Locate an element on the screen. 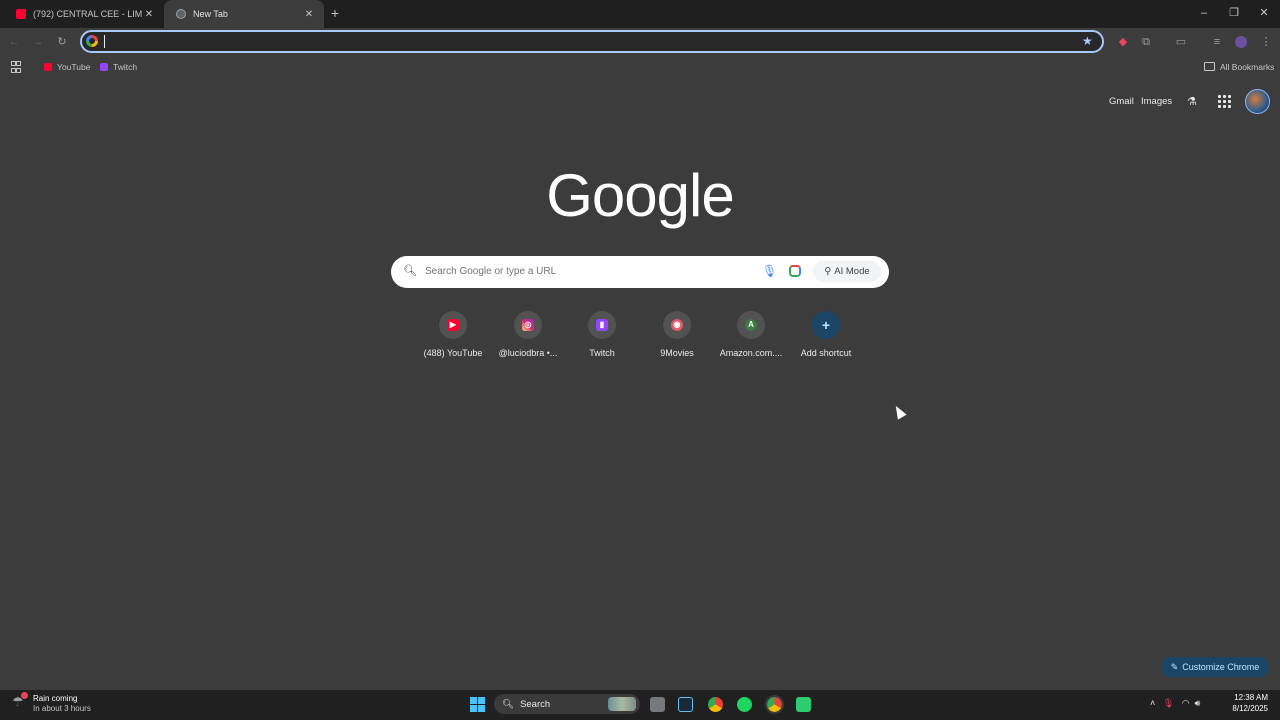  9movies-icon: ◉ is located at coordinates (677, 325).